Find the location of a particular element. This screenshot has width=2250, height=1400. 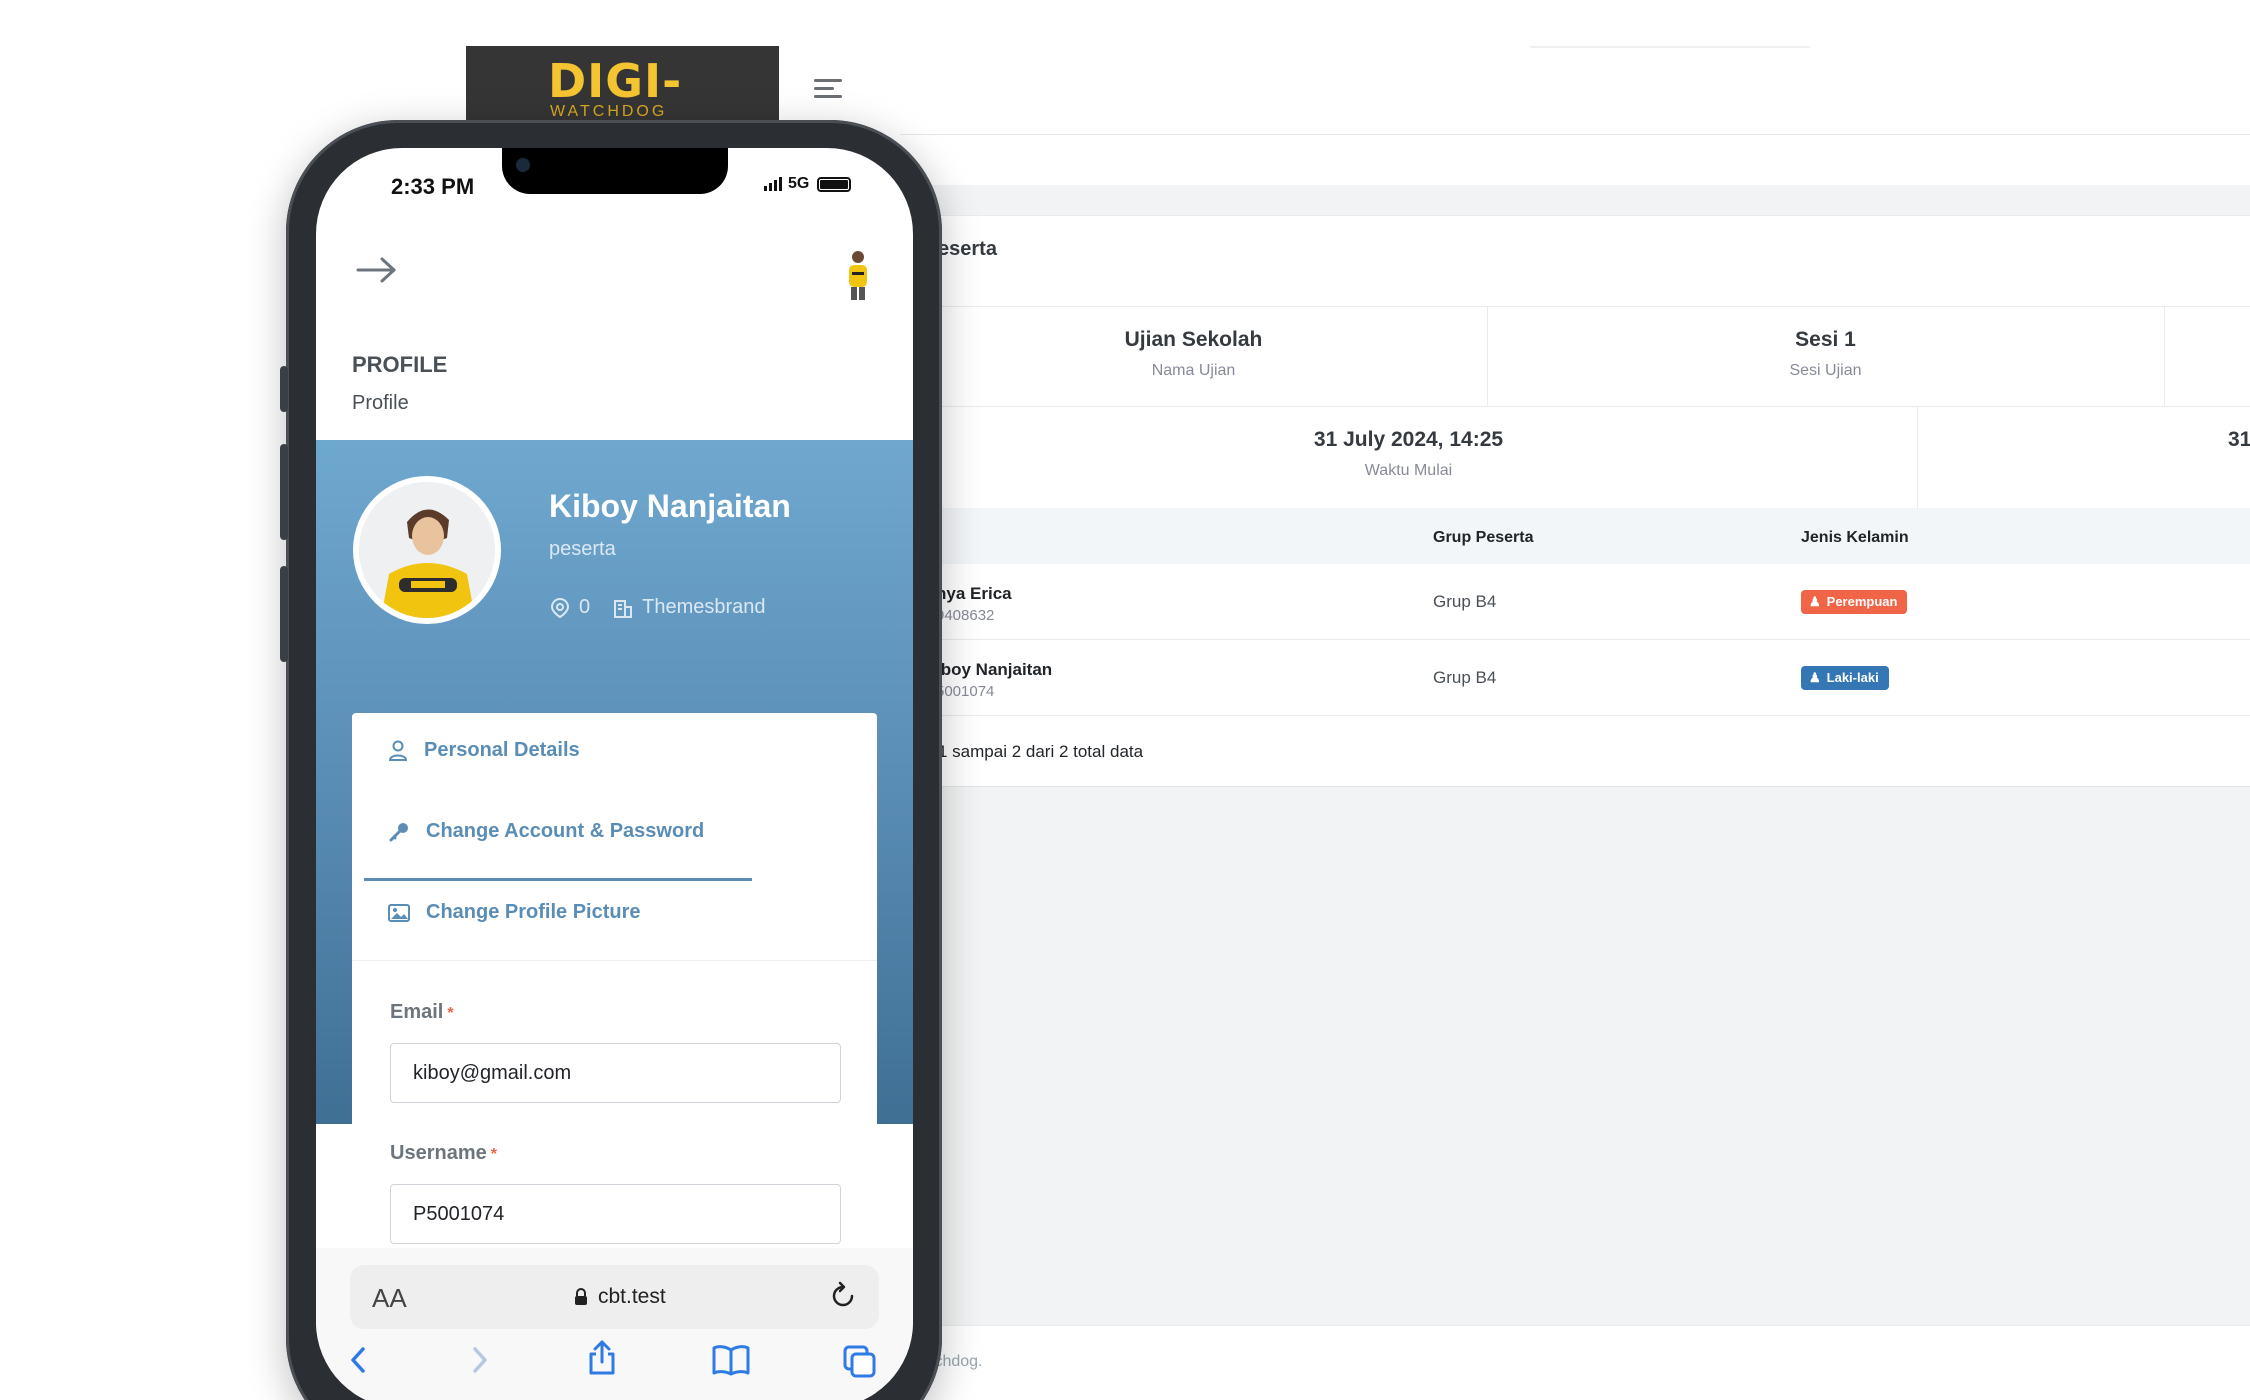

profile-meta: 0 Themesbrand is located at coordinates (657, 607).